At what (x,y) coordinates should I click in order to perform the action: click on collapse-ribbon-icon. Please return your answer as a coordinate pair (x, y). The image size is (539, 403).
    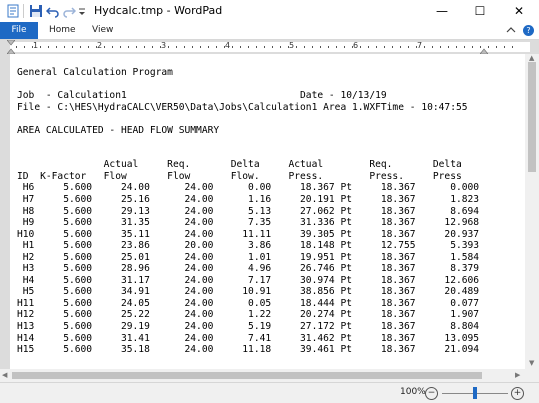
    Looking at the image, I should click on (511, 30).